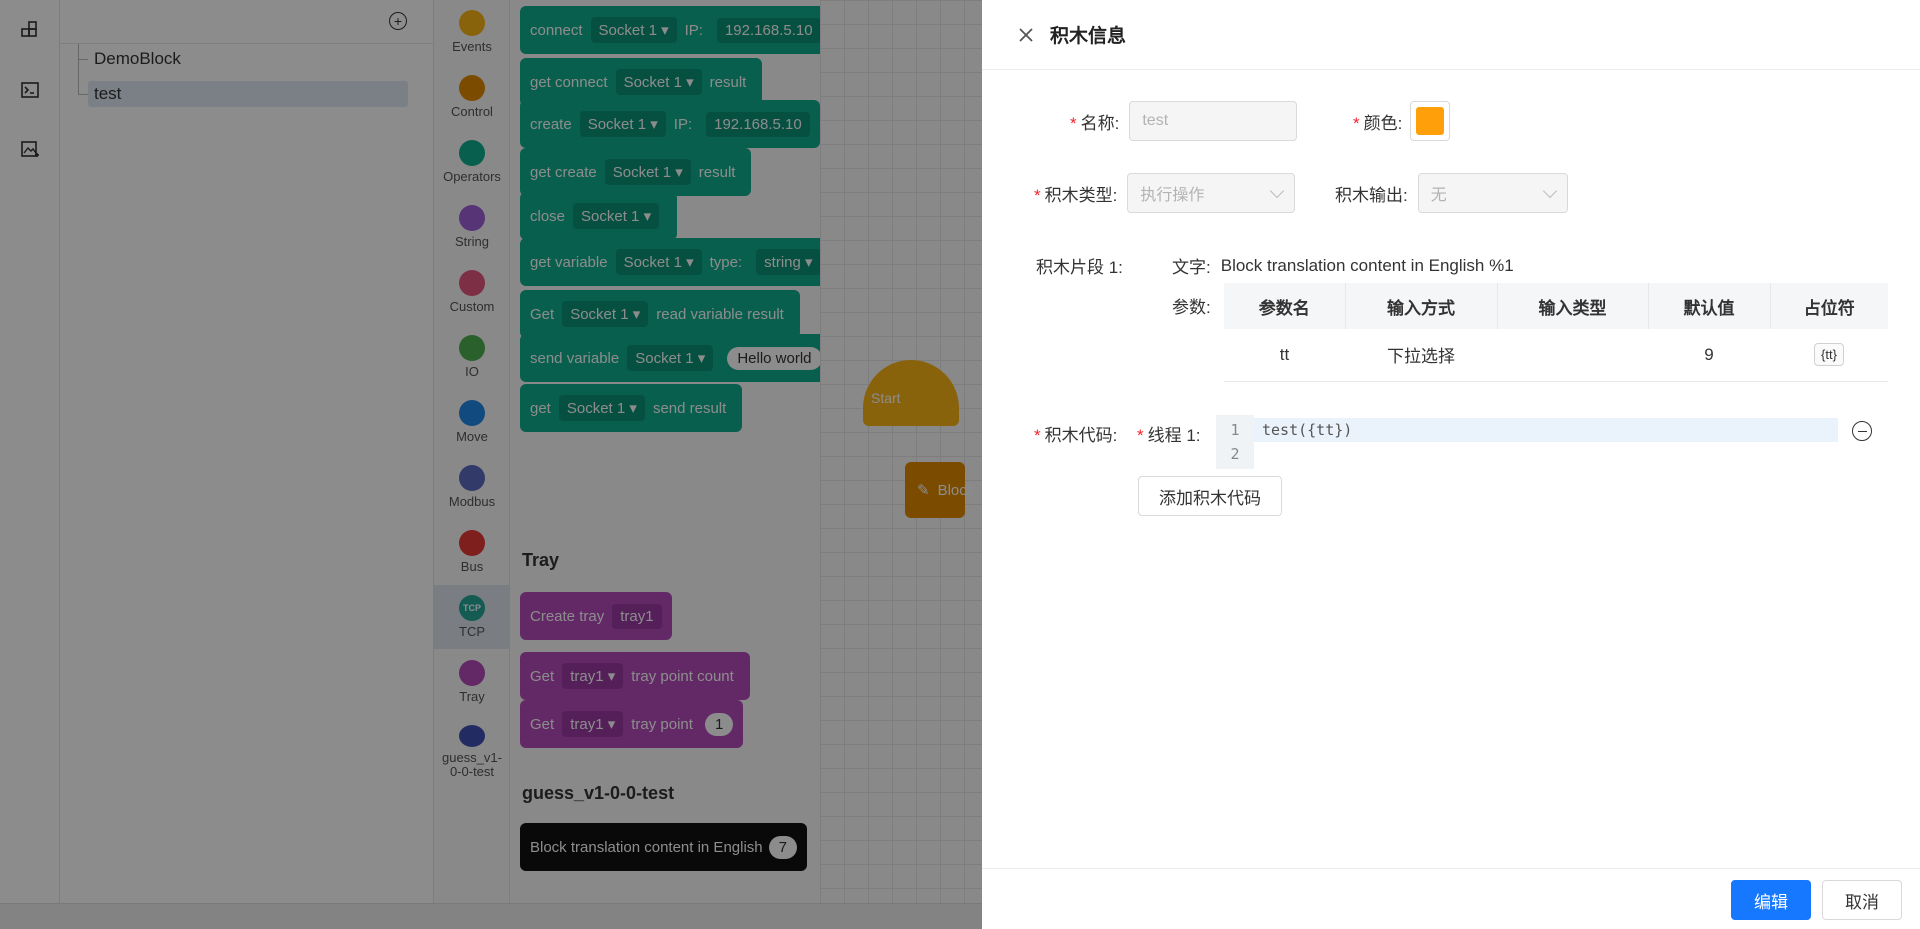 The image size is (1920, 929). What do you see at coordinates (1573, 306) in the screenshot?
I see `column-header: 输入类型` at bounding box center [1573, 306].